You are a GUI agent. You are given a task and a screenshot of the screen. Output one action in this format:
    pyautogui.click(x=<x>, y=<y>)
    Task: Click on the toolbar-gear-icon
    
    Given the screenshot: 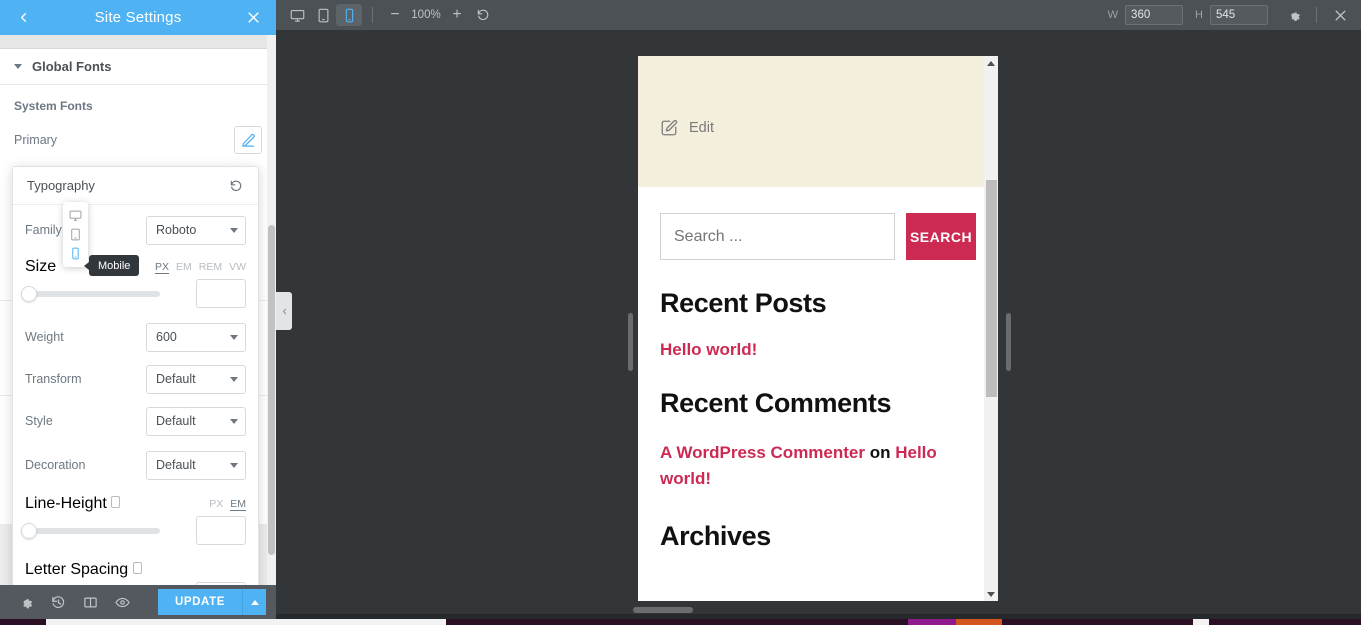 What is the action you would take?
    pyautogui.click(x=1293, y=15)
    